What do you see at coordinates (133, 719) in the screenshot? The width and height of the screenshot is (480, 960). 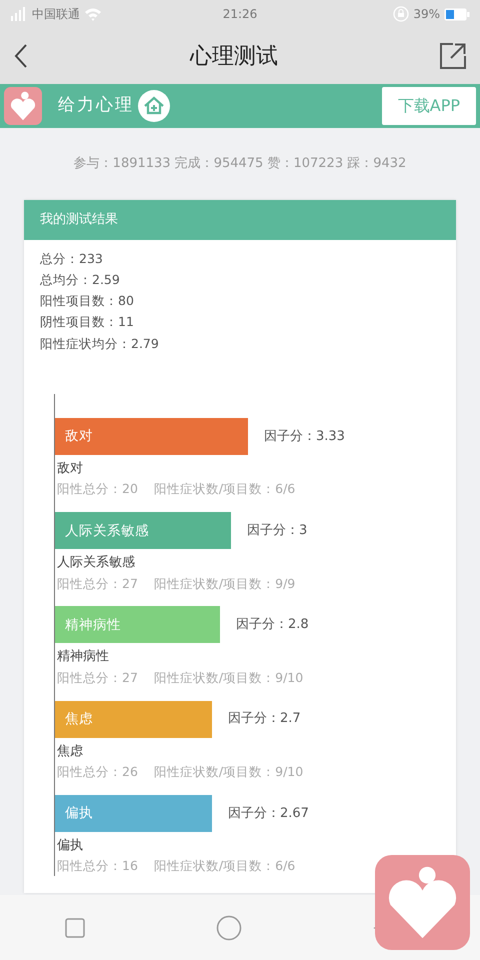 I see `factor-bar: 焦虑` at bounding box center [133, 719].